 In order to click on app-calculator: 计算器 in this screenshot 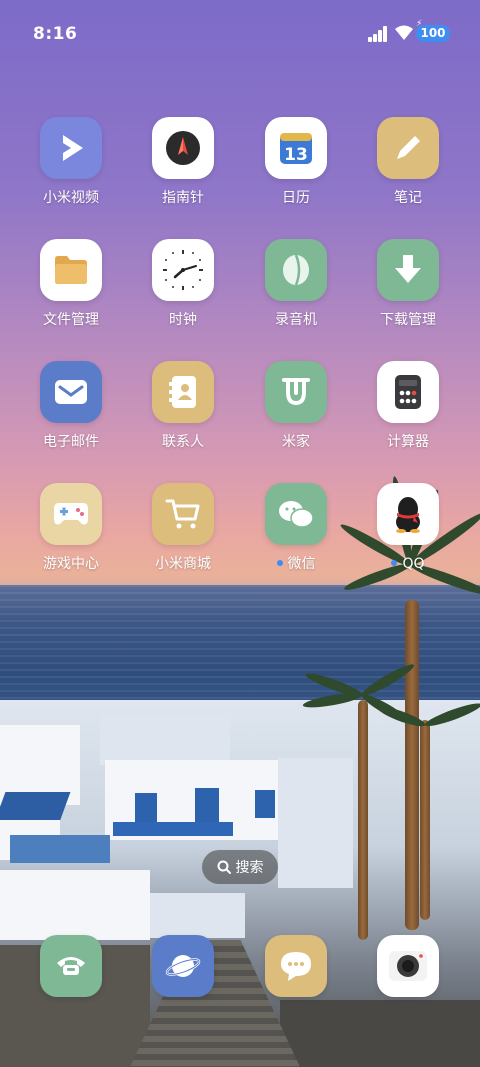, I will do `click(408, 406)`.